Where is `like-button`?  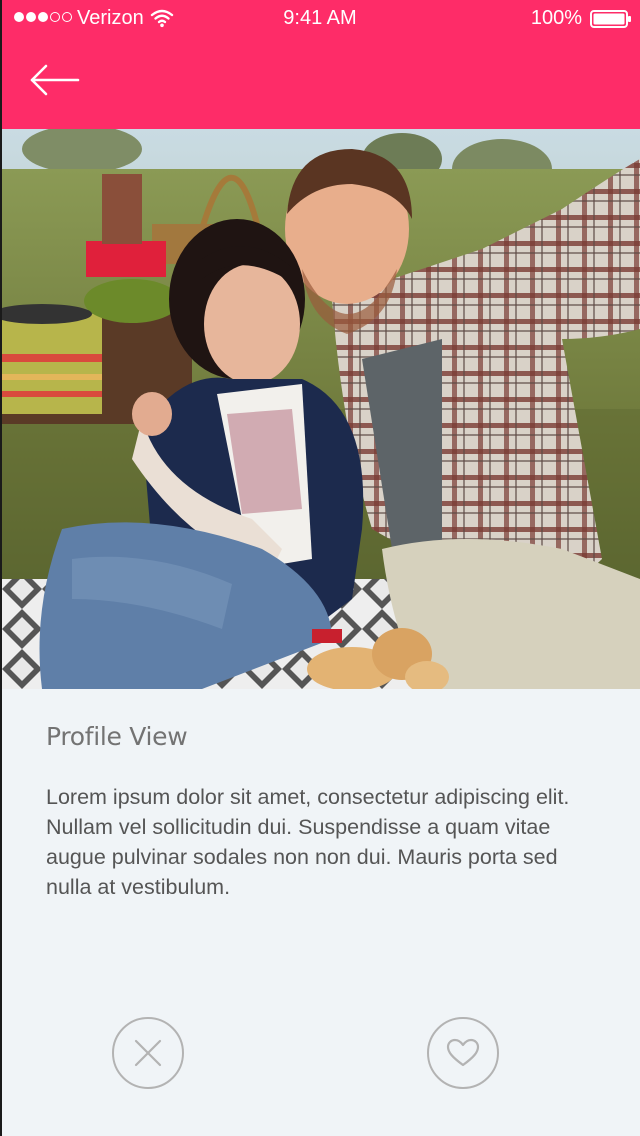 like-button is located at coordinates (463, 1053).